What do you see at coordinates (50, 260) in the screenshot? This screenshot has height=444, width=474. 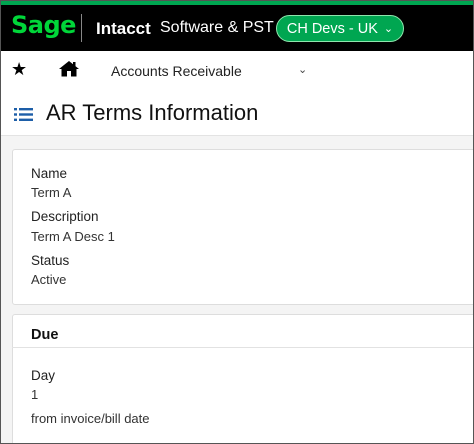 I see `status-label: Status` at bounding box center [50, 260].